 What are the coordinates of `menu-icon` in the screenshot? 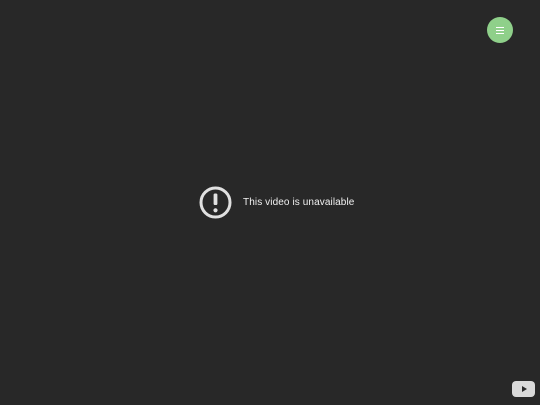 It's located at (500, 30).